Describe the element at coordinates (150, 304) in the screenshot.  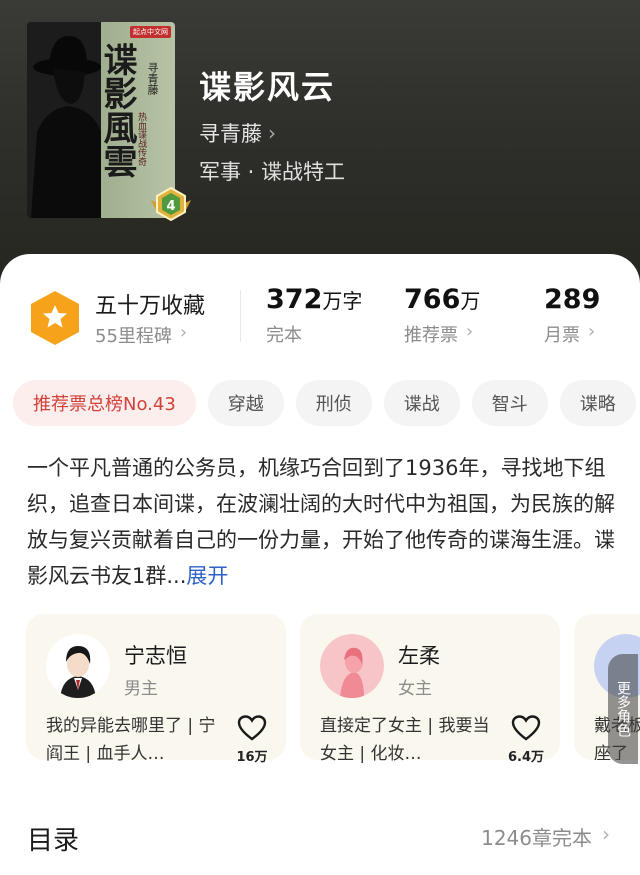
I see `milestone-title: 五十万收藏` at that location.